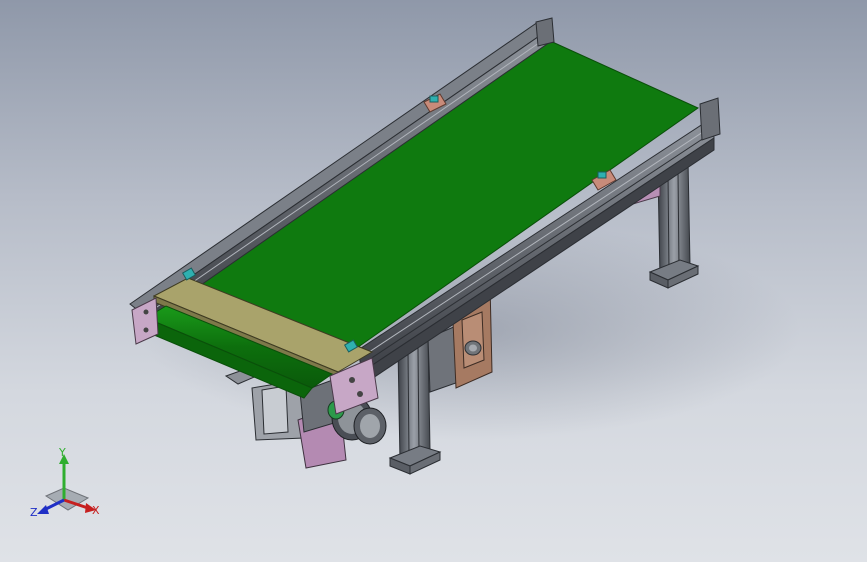 This screenshot has height=562, width=867. I want to click on z-axis-arrow, so click(43, 509).